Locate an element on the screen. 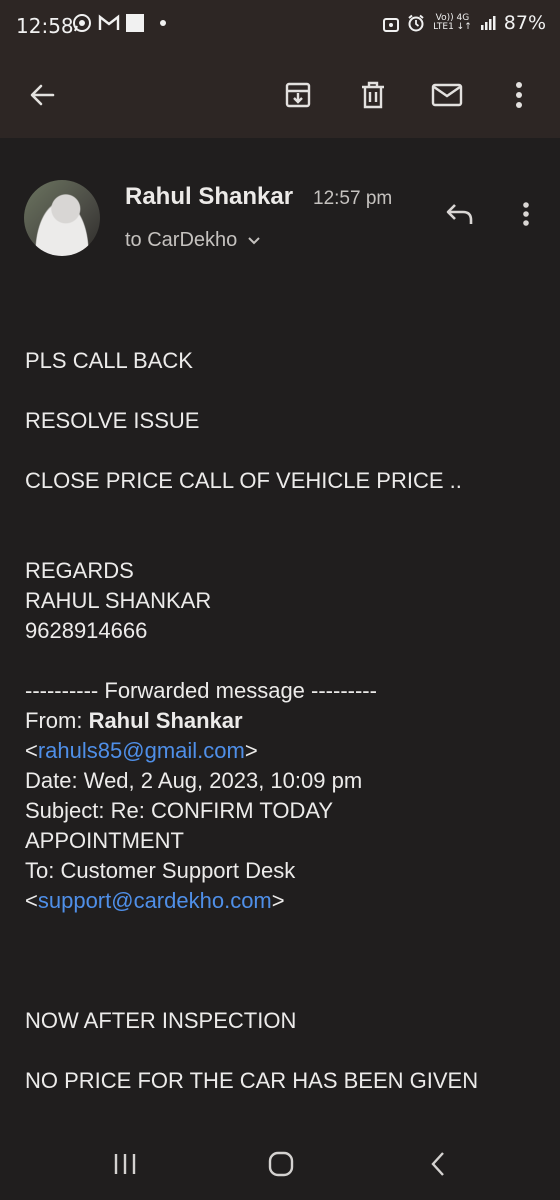 This screenshot has width=560, height=1200. recipient-details-toggle: to CarDekho is located at coordinates (193, 240).